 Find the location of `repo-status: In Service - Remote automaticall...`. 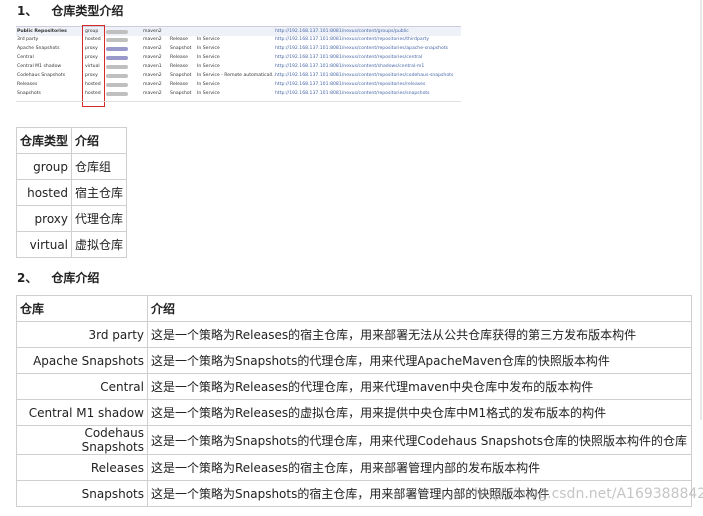

repo-status: In Service - Remote automaticall... is located at coordinates (237, 75).